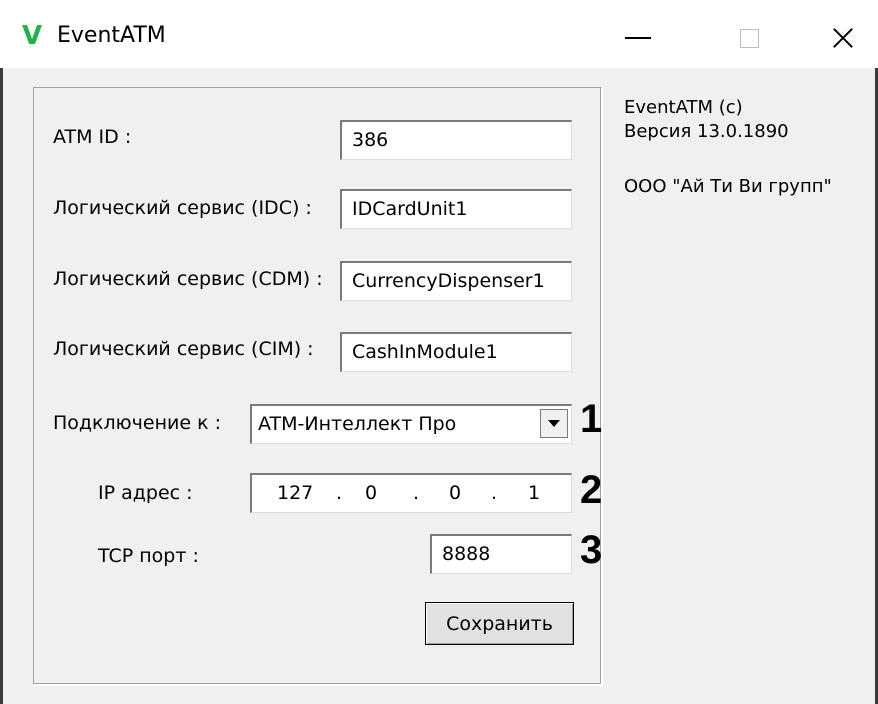 The width and height of the screenshot is (878, 704). I want to click on cim-input: CashInModule1, so click(456, 352).